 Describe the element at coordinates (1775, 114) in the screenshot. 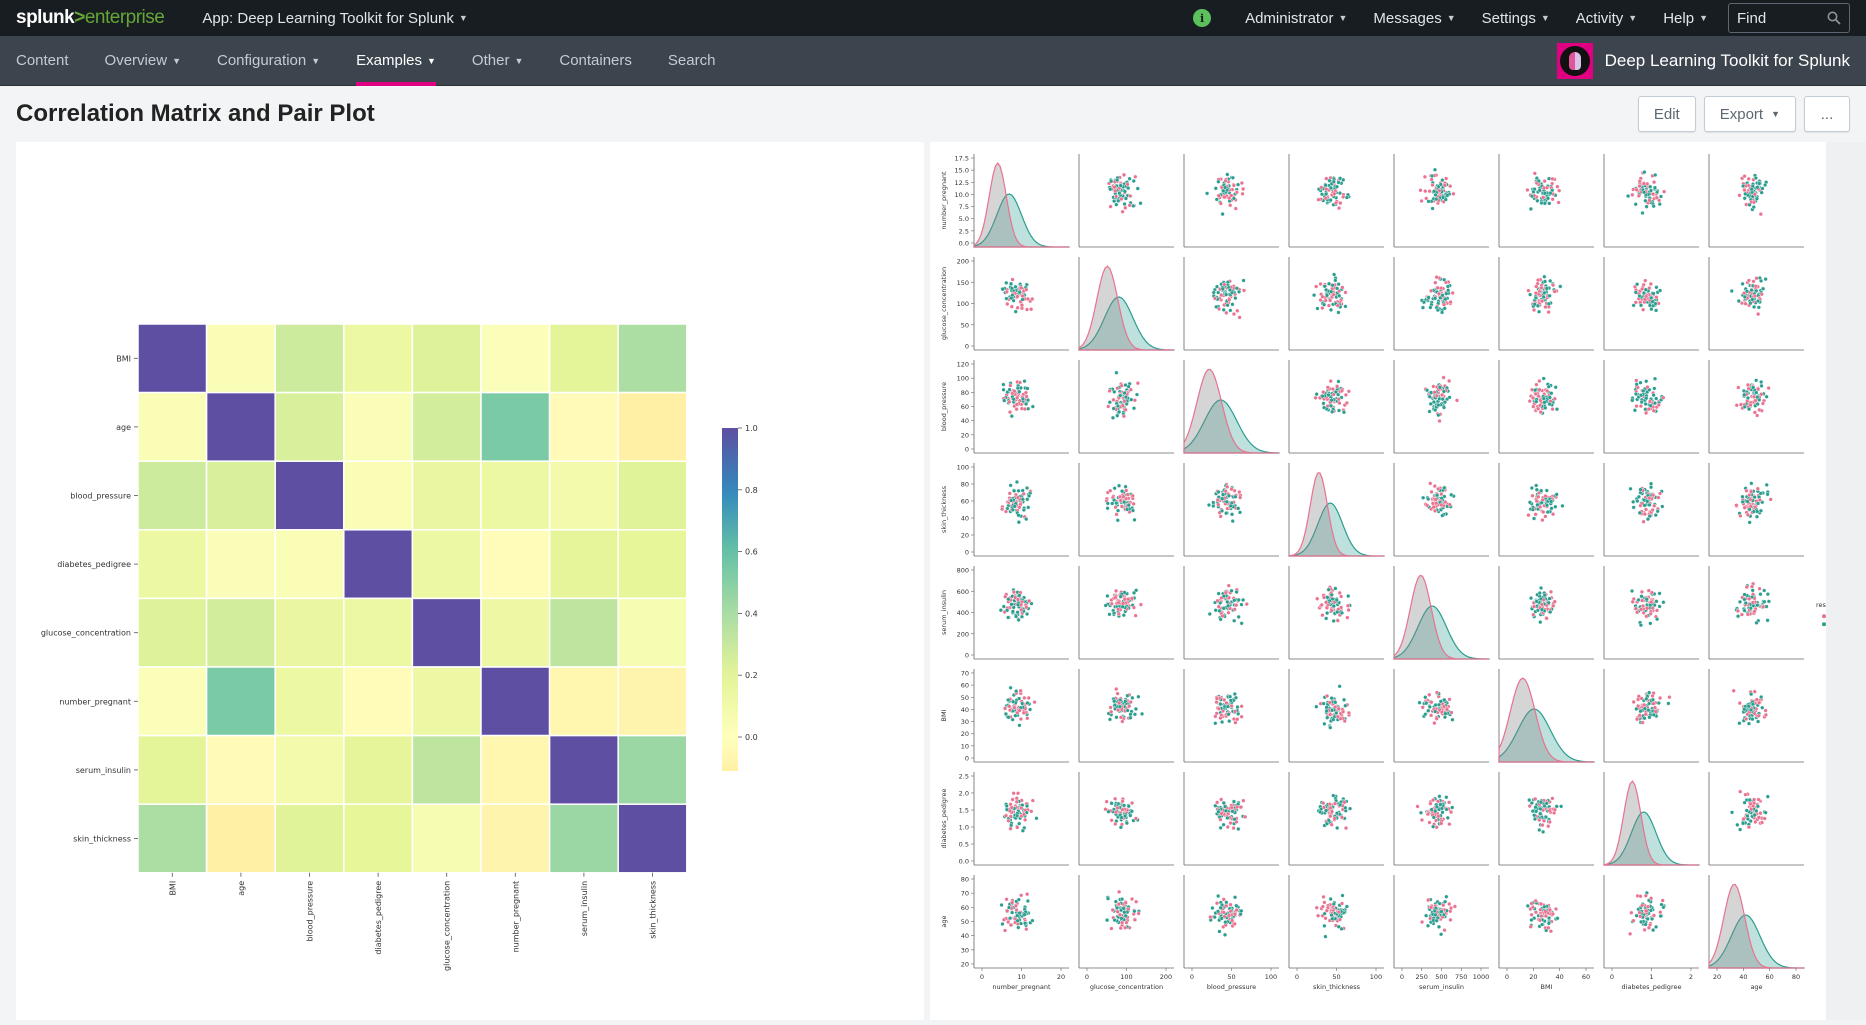

I see `caret-down-icon: ▼` at that location.